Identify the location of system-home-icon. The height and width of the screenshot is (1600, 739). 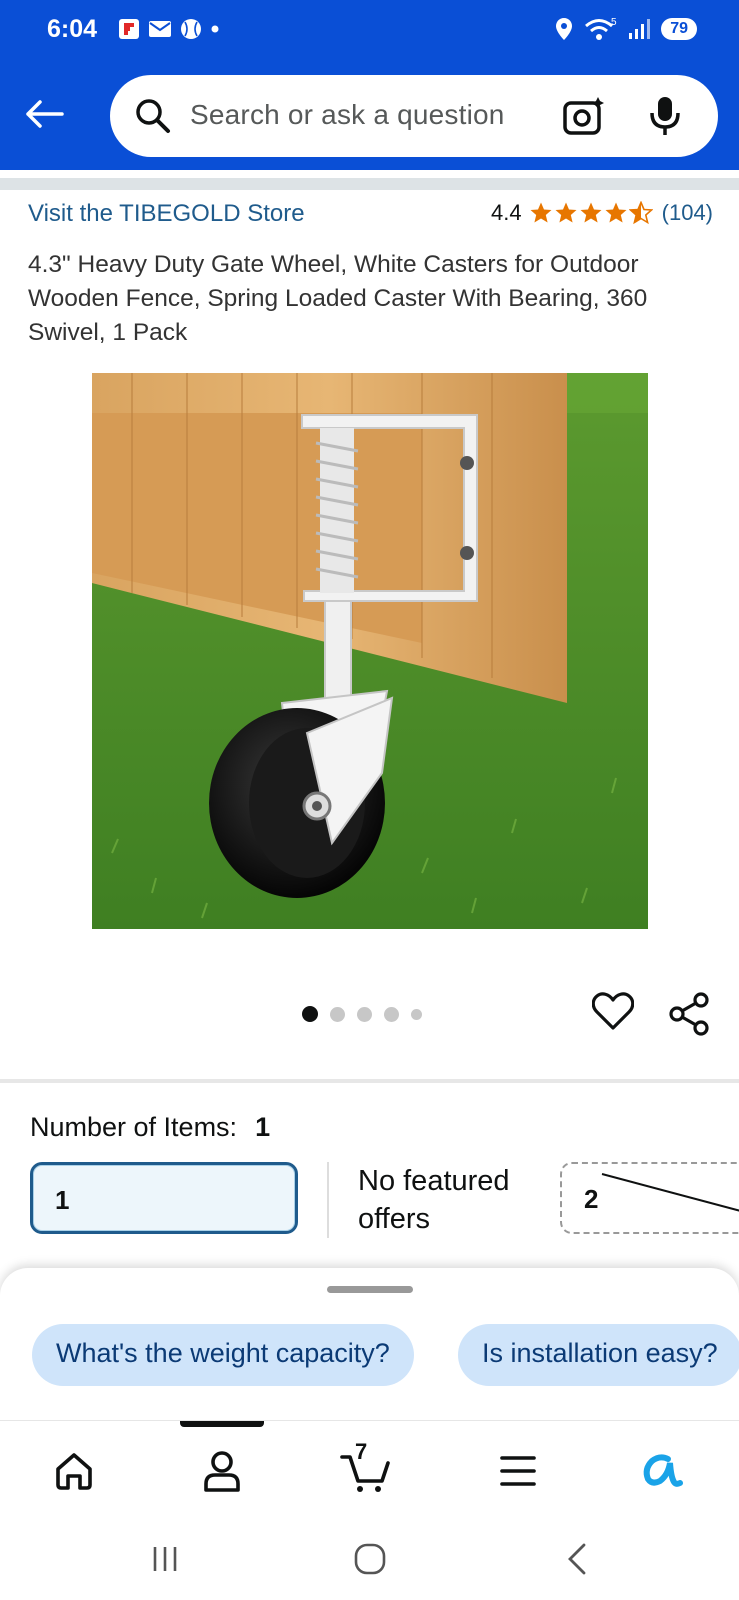
(370, 1559).